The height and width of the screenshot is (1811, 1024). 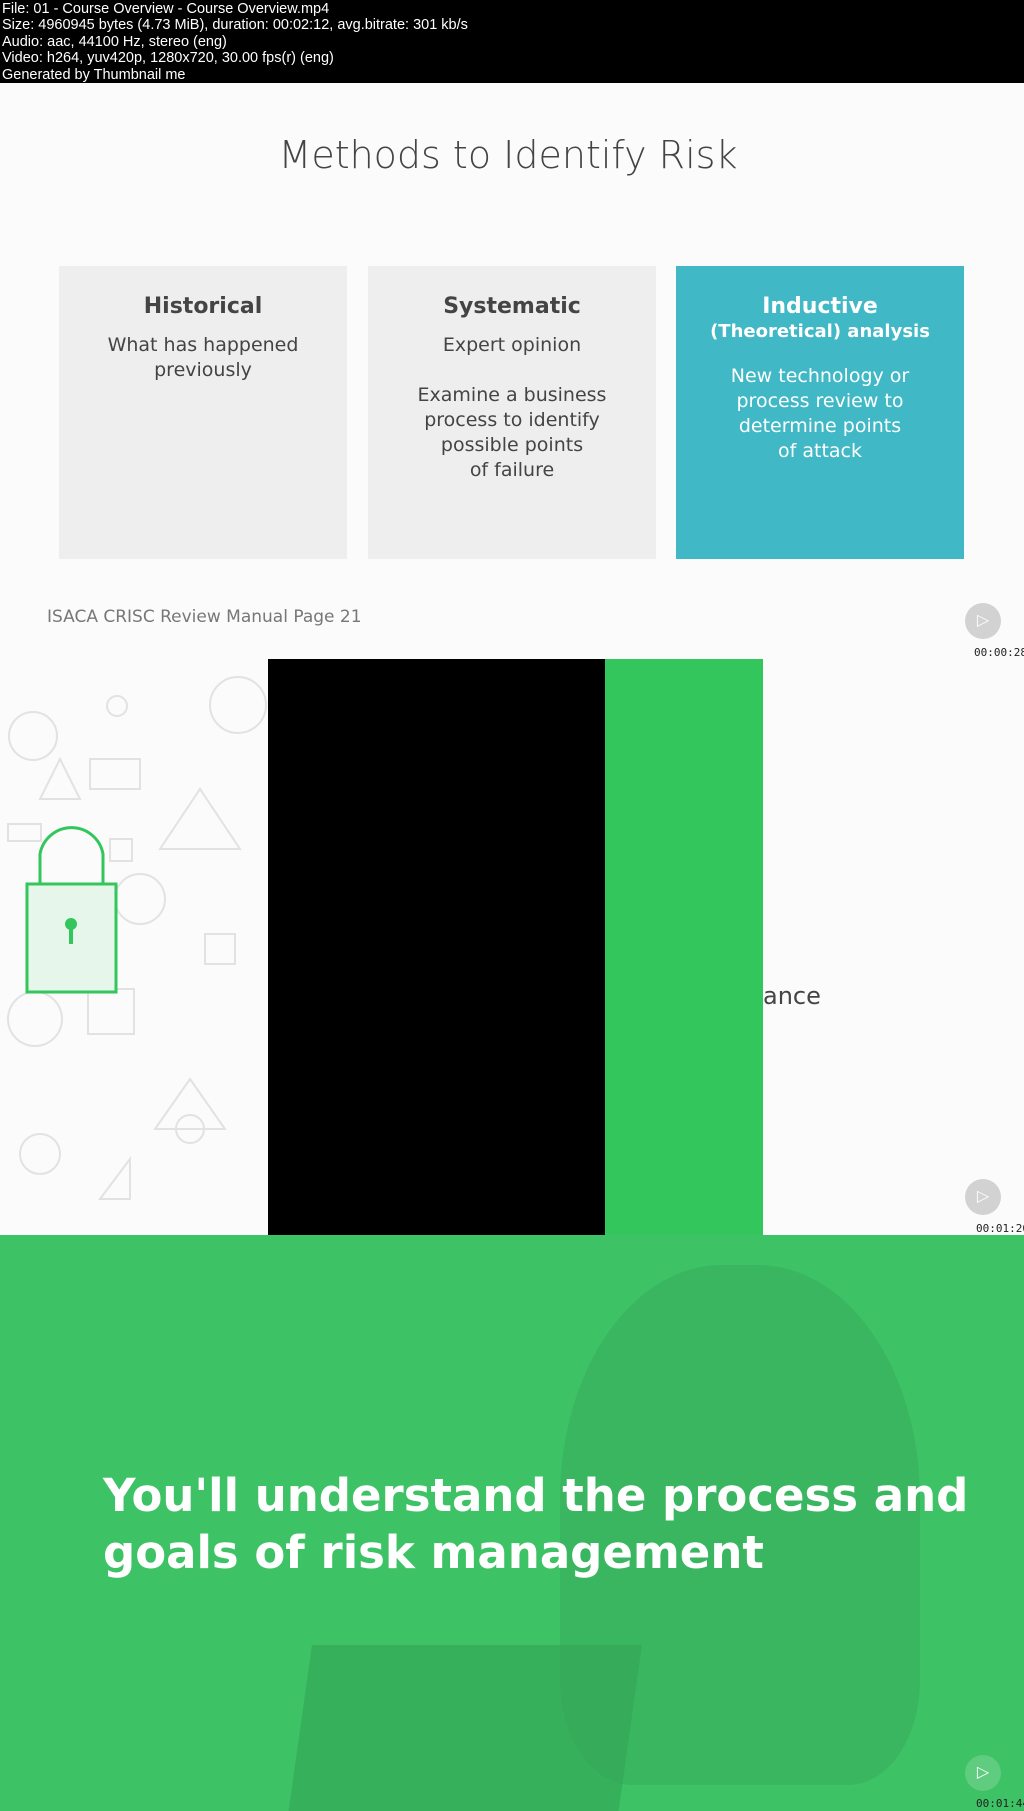 I want to click on audio-line: Audio: aac, 44100 Hz, stereo (eng), so click(x=114, y=41).